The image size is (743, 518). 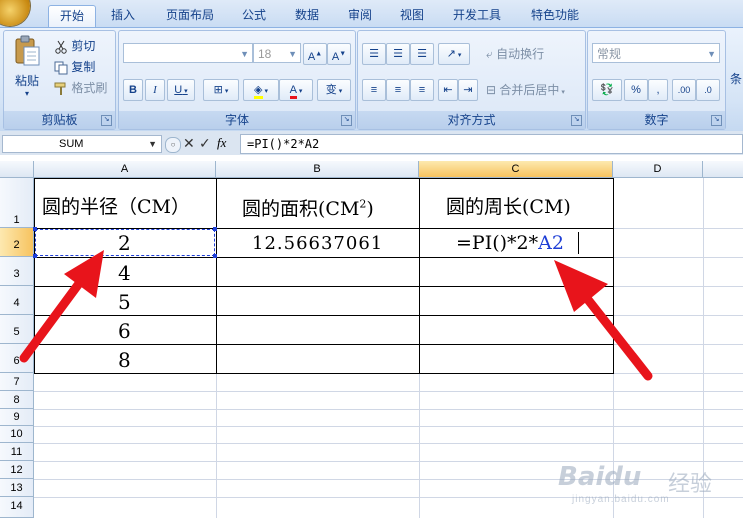 What do you see at coordinates (15, 13) in the screenshot?
I see `office-button` at bounding box center [15, 13].